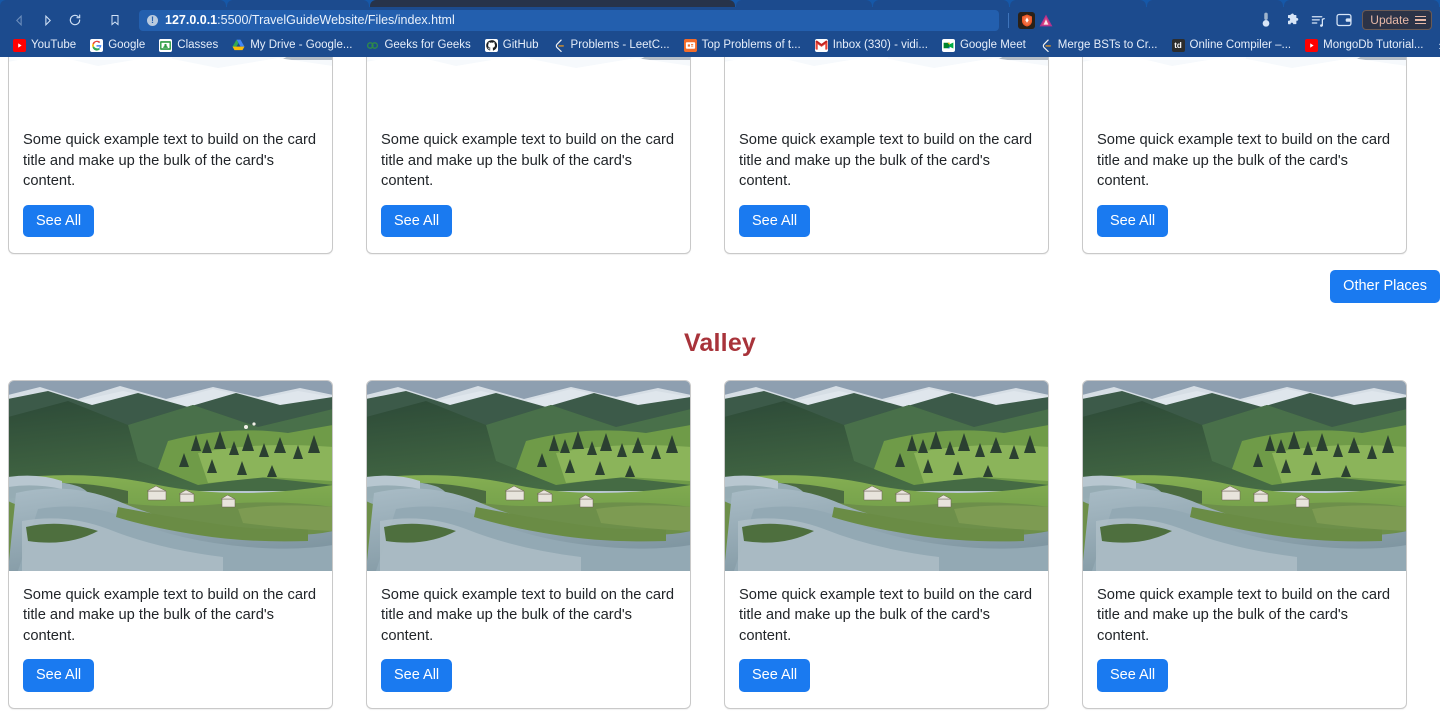  I want to click on tab-strip, so click(720, 3).